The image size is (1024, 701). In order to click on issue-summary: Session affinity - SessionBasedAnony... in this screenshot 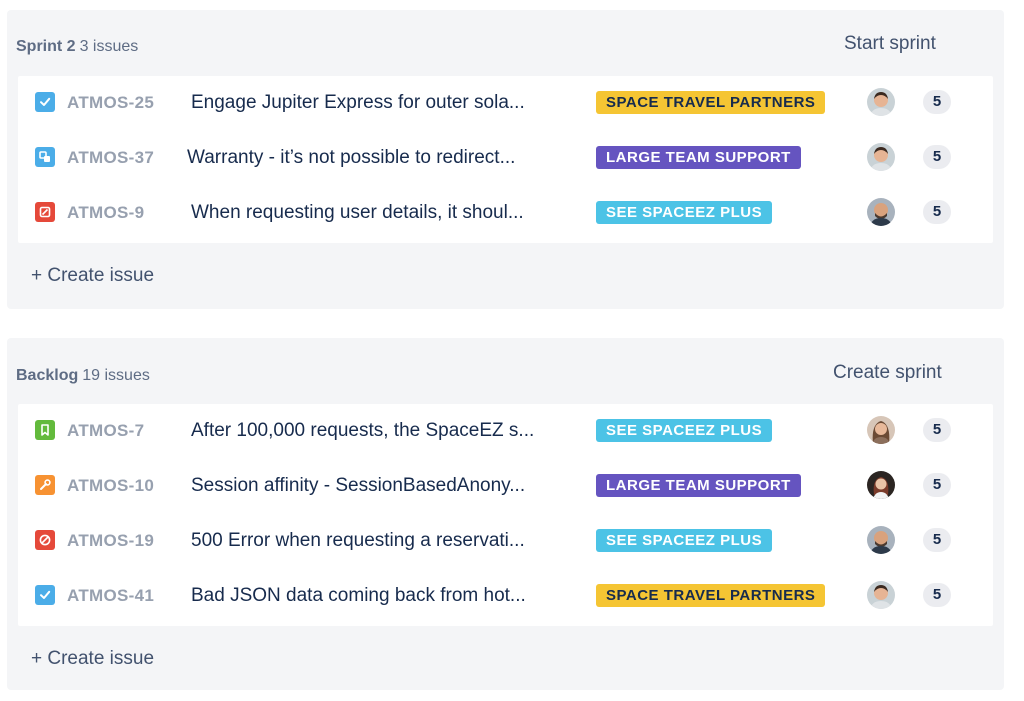, I will do `click(381, 486)`.